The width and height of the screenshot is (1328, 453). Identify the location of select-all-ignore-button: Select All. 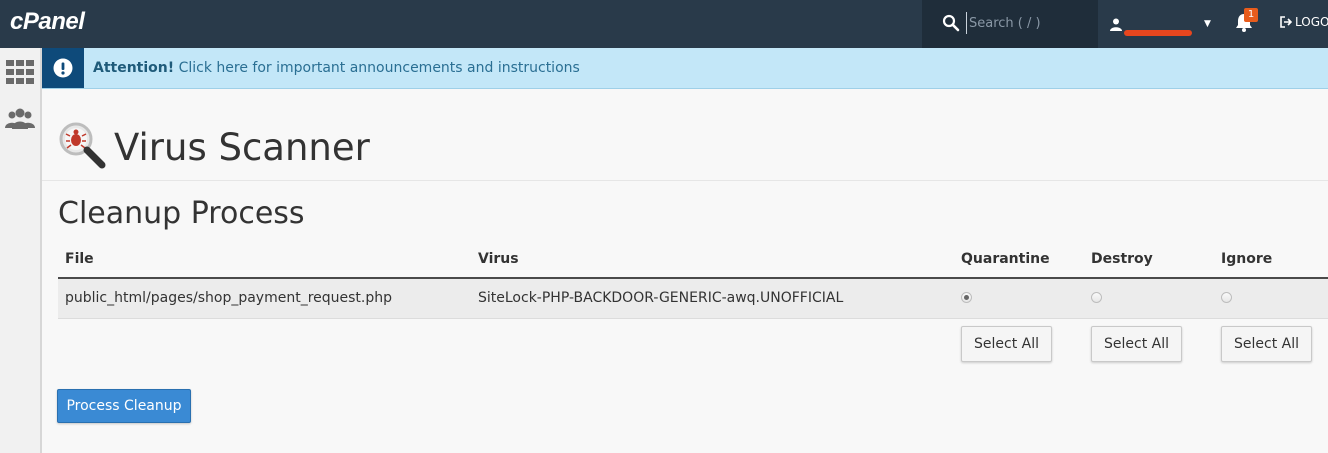
(1266, 344).